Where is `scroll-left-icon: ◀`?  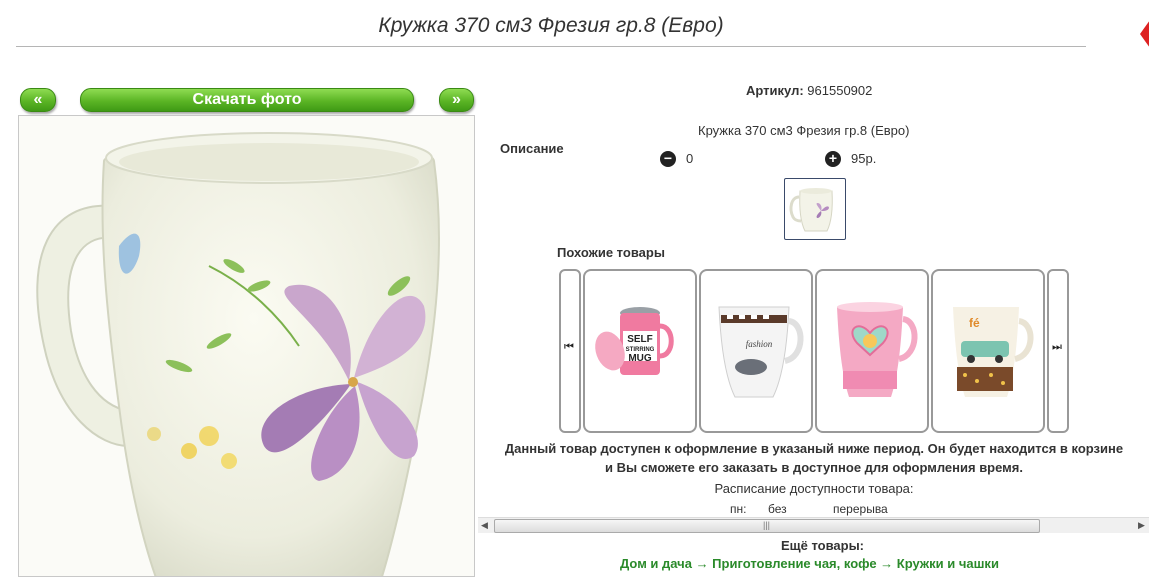 scroll-left-icon: ◀ is located at coordinates (484, 525).